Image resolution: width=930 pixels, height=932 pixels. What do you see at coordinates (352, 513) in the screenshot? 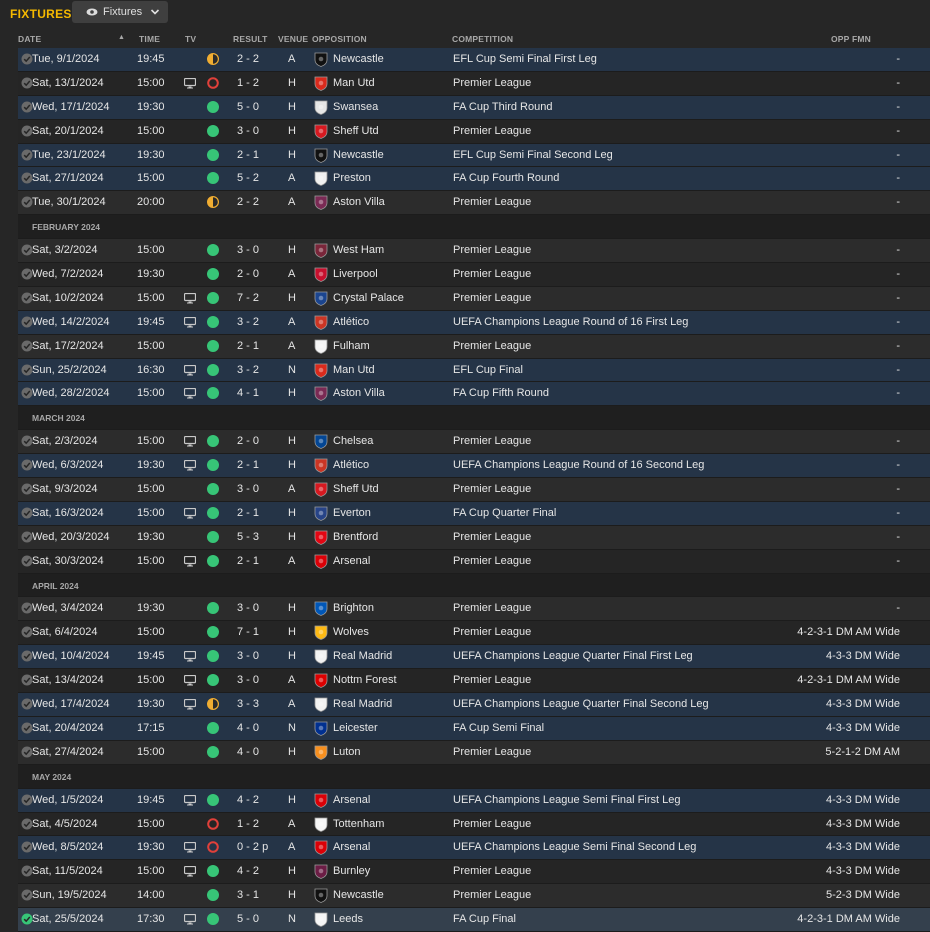
I see `fixture-opposition: Everton` at bounding box center [352, 513].